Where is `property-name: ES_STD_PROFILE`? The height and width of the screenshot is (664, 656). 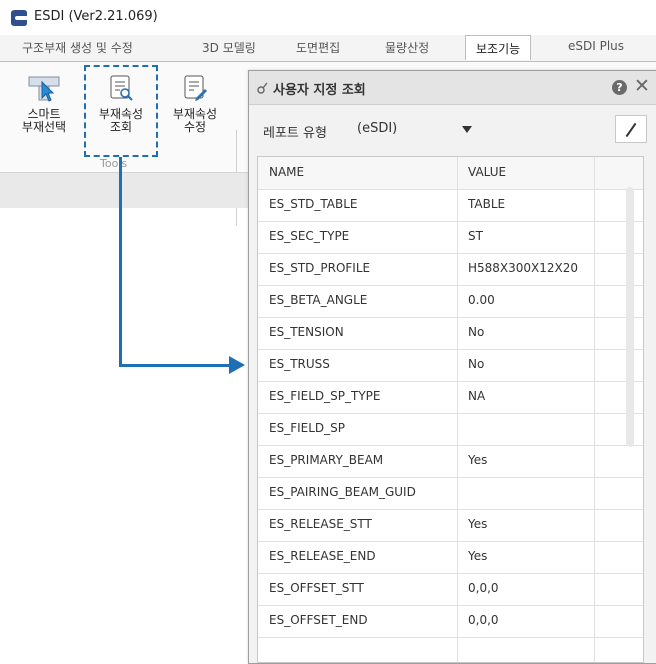
property-name: ES_STD_PROFILE is located at coordinates (320, 268).